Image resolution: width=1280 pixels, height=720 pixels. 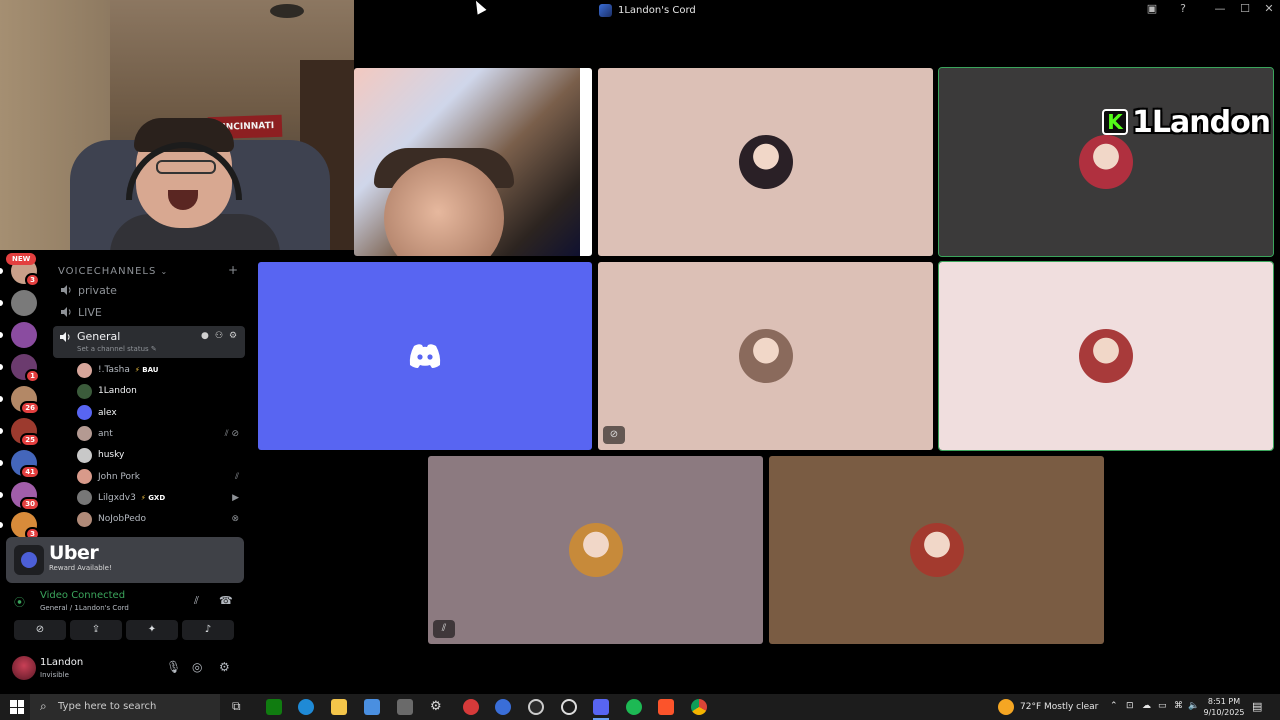 I want to click on windows-start-icon, so click(x=17, y=707).